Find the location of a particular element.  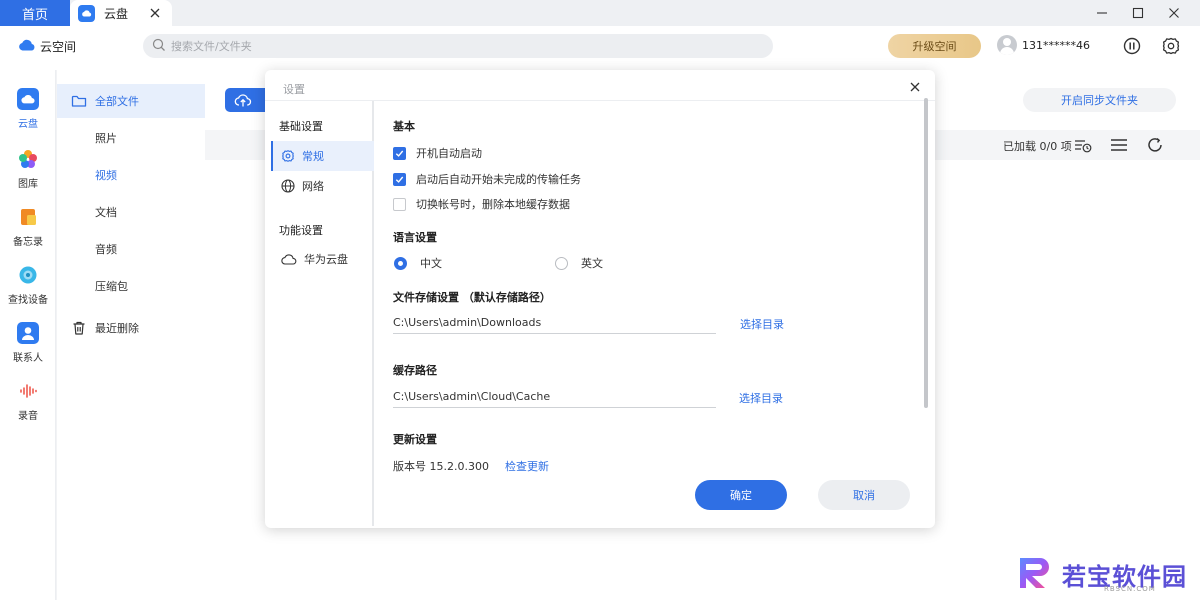

nav-group-basic: 基础设置 is located at coordinates (301, 126).